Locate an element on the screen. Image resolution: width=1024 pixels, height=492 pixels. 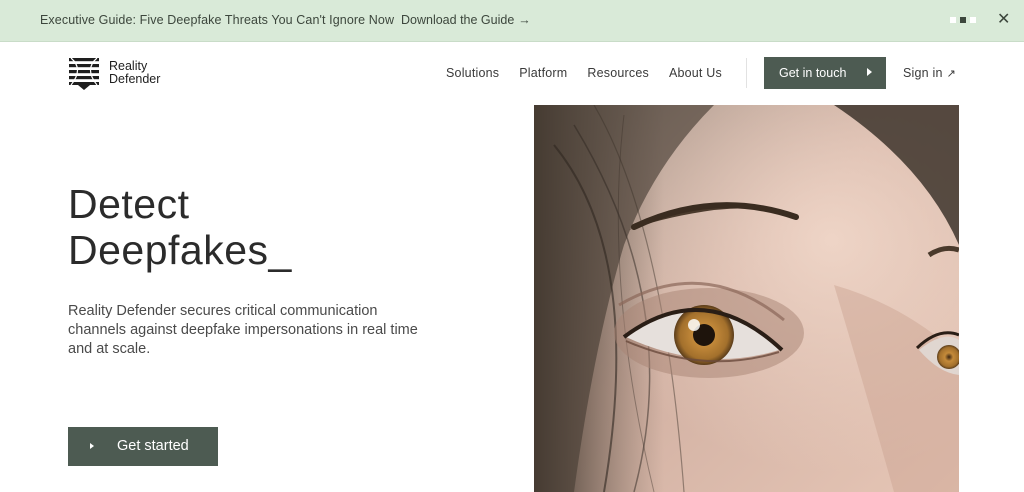
arrow-right-icon: → is located at coordinates (524, 20).